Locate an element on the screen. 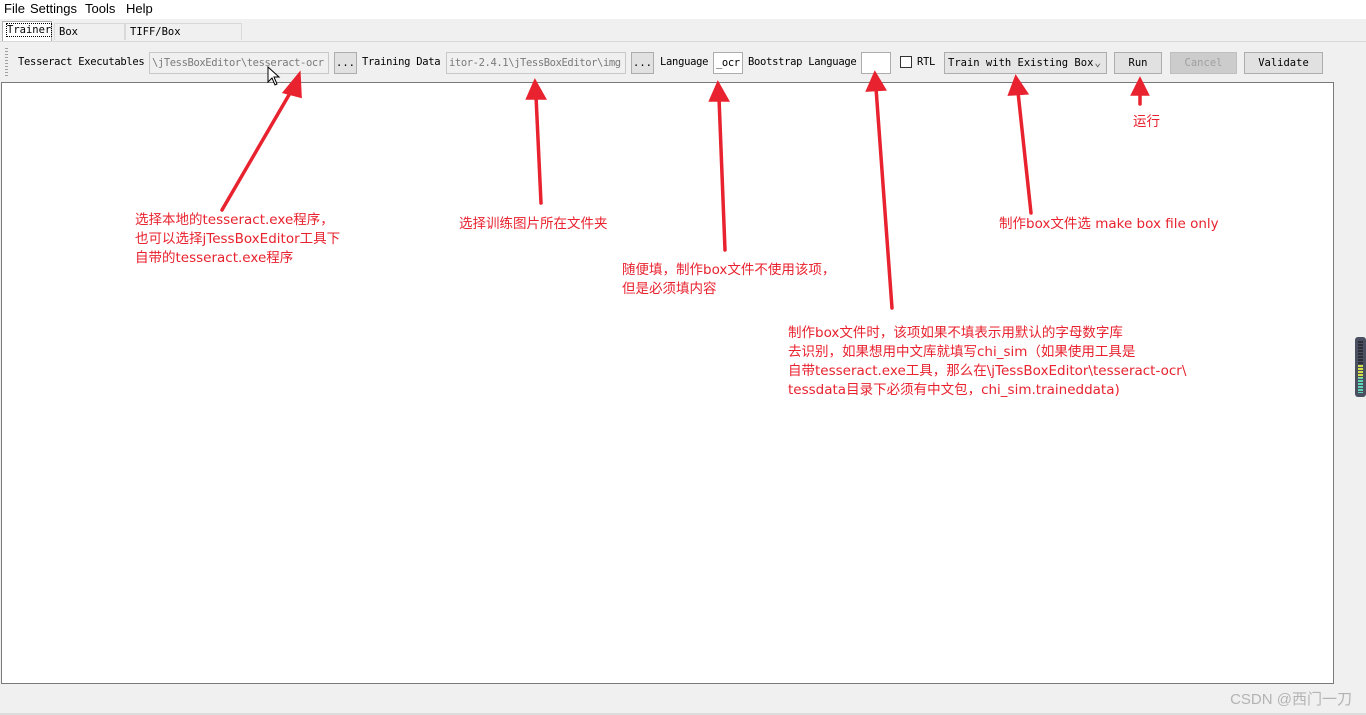 This screenshot has width=1366, height=715. tab-trainer-label: Trainer is located at coordinates (29, 30).